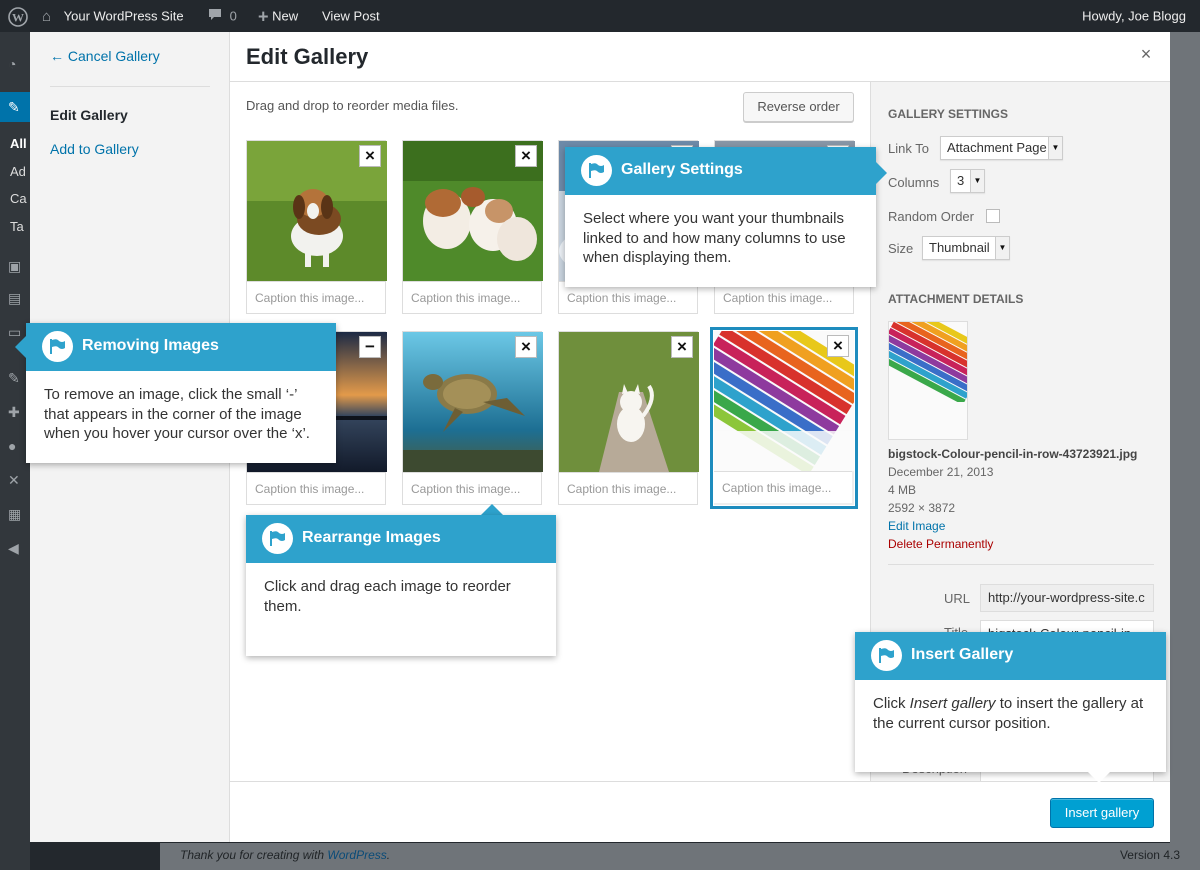 The width and height of the screenshot is (1200, 870). I want to click on menu-item-add-to-gallery: Add to Gallery, so click(94, 149).